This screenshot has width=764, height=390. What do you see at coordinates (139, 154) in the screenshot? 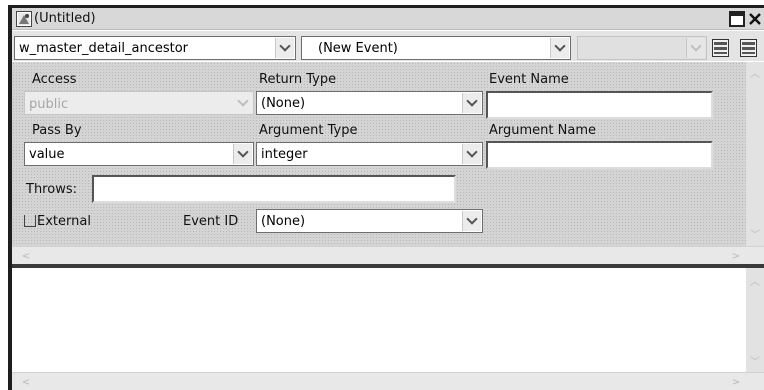
I see `pass-by-select: value` at bounding box center [139, 154].